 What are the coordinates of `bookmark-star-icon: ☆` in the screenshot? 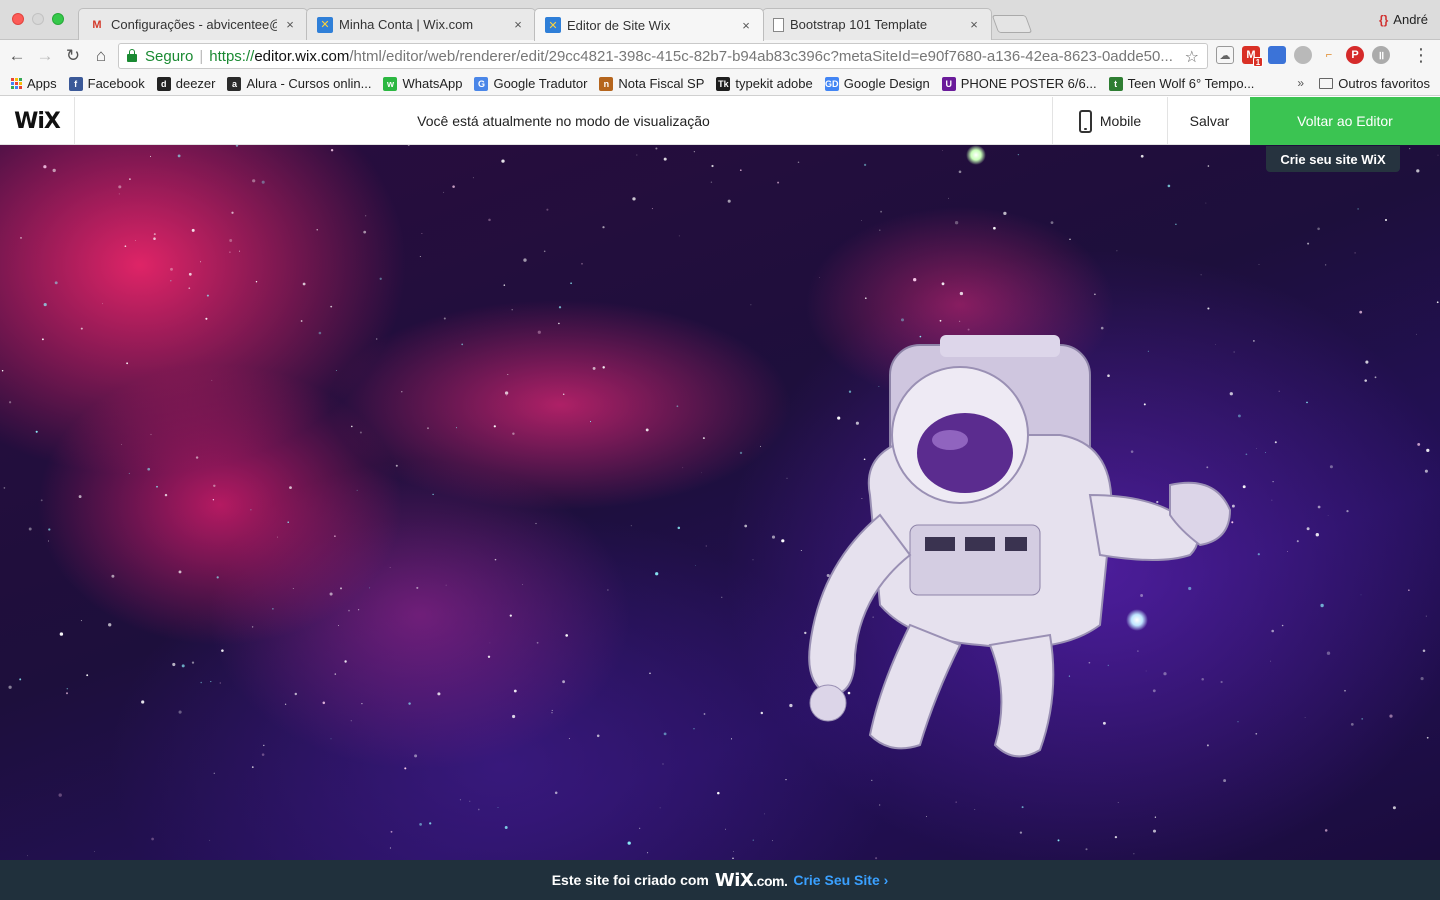 It's located at (1192, 57).